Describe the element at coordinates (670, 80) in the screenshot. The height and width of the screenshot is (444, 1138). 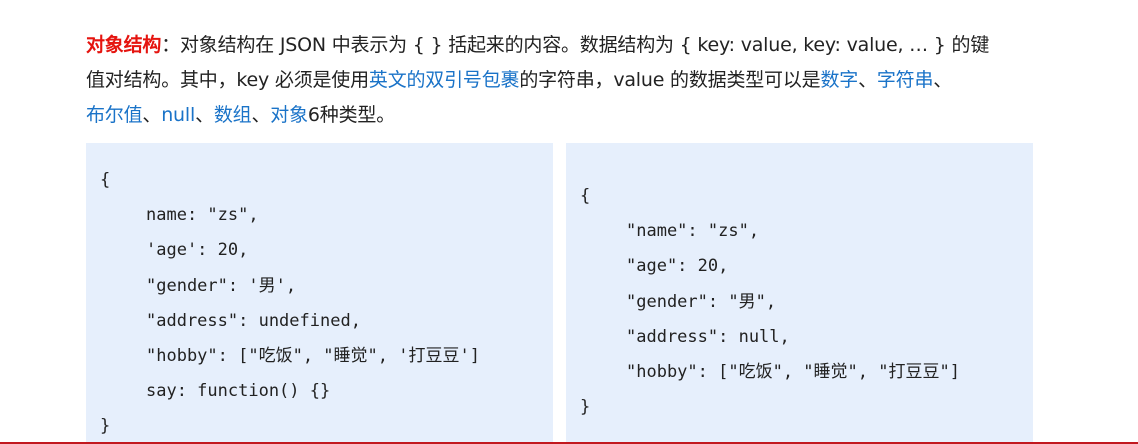
I see `intro-text: 的字符串，value 的数据类型可以是` at that location.